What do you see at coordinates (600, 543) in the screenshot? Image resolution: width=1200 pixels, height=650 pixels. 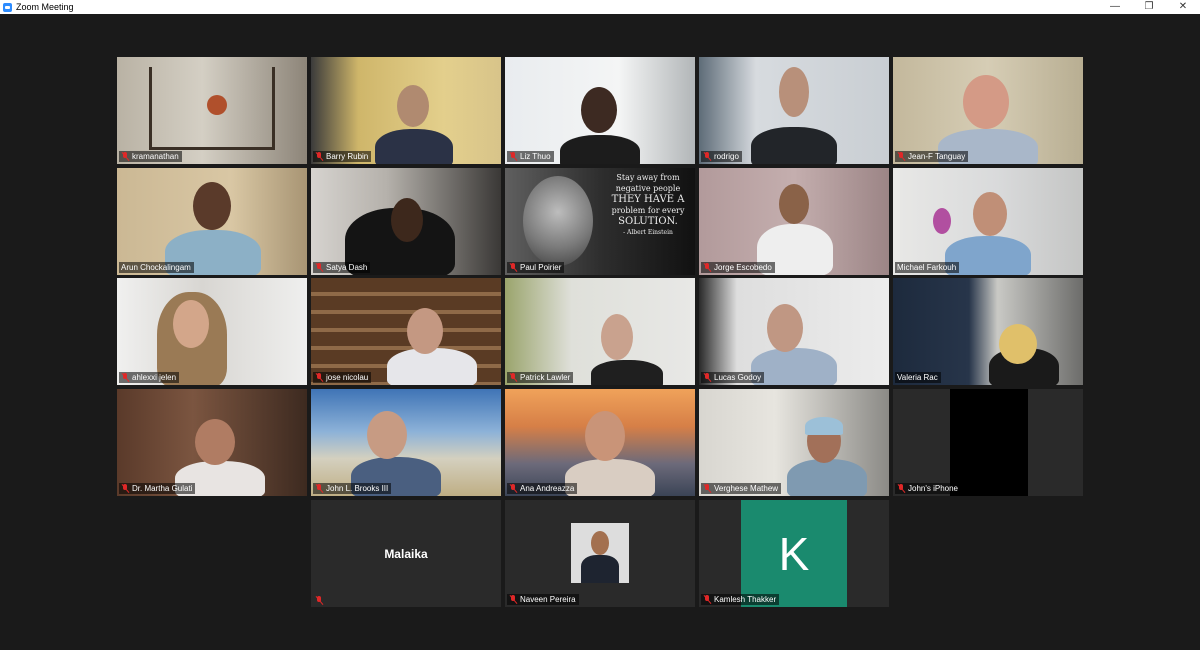 I see `photo-head` at bounding box center [600, 543].